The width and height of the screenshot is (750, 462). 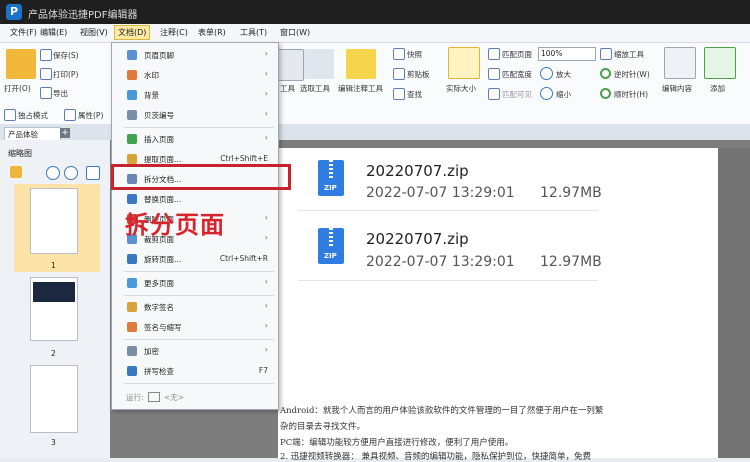 I want to click on thumbnail-page-number: 1, so click(x=53, y=265).